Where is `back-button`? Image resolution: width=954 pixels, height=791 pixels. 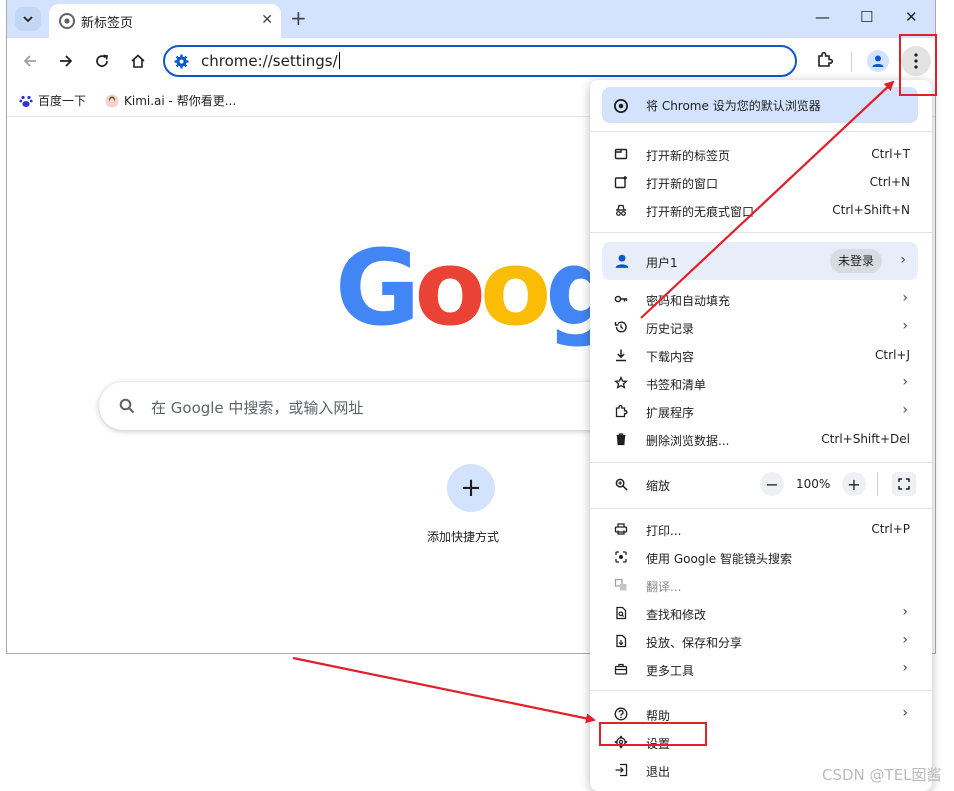
back-button is located at coordinates (30, 61).